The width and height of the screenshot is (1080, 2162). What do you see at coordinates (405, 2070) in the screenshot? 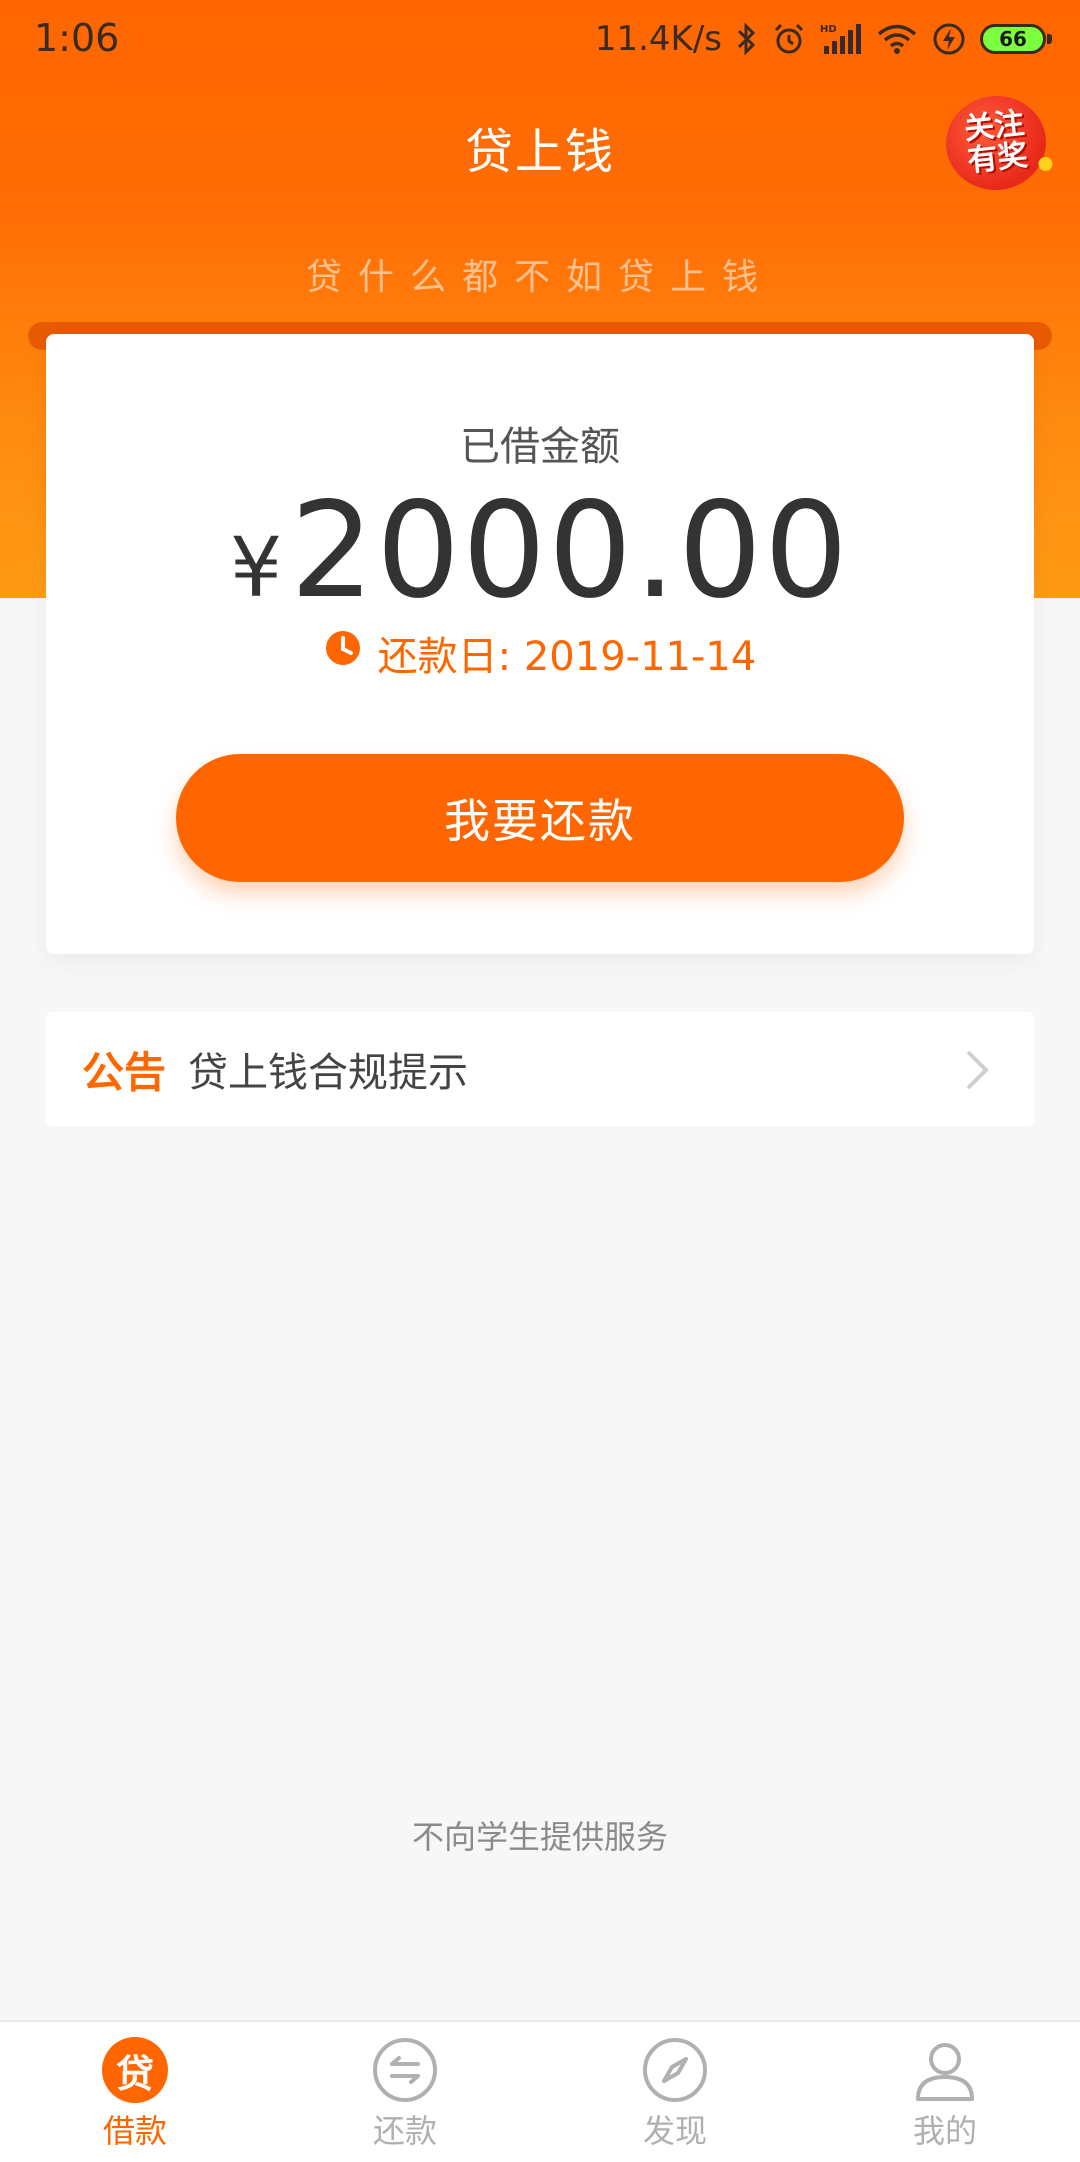
I see `repay-exchange-icon` at bounding box center [405, 2070].